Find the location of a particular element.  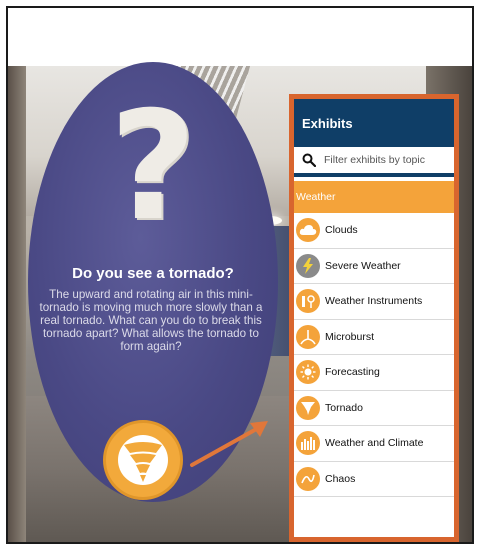

microburst-icon is located at coordinates (308, 336).